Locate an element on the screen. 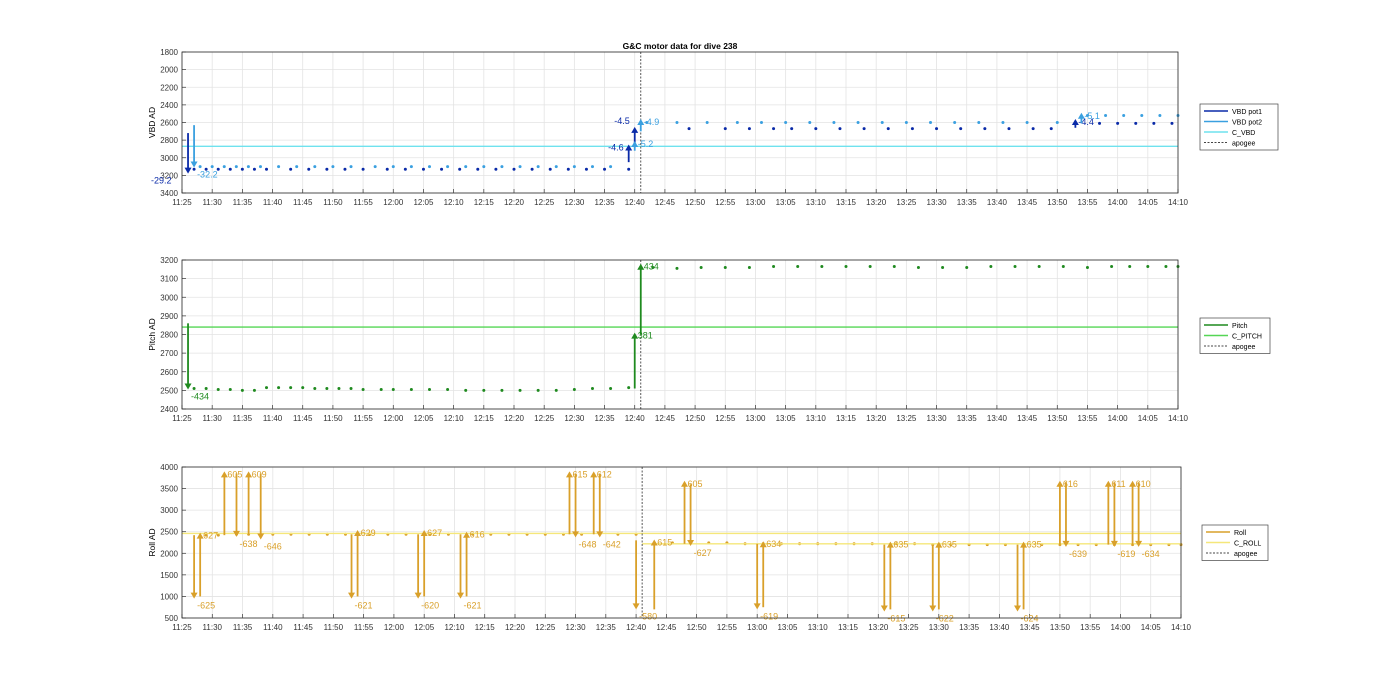 The image size is (1400, 693). y-tick-label: 2800 is located at coordinates (169, 140).